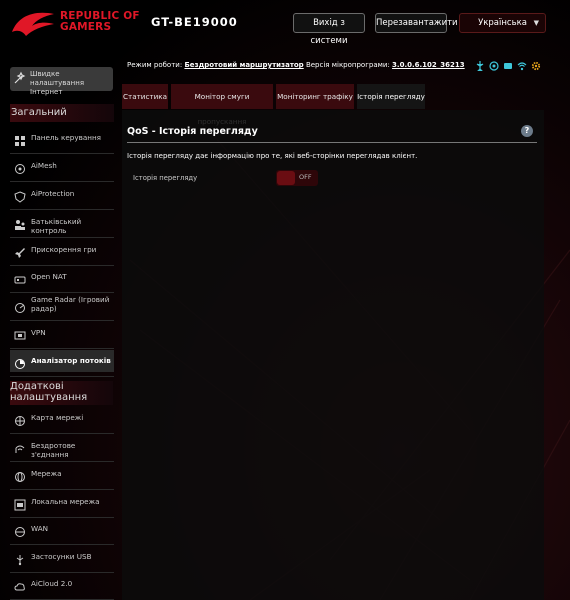 This screenshot has width=570, height=600. Describe the element at coordinates (53, 450) in the screenshot. I see `sidebar-item-label: Бездротове з'єднання` at that location.